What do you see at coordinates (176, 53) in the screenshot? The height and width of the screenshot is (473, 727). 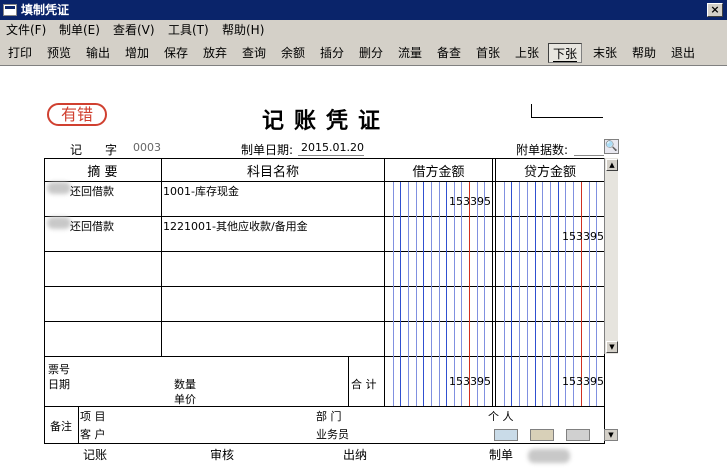 I see `save-button: 保存` at bounding box center [176, 53].